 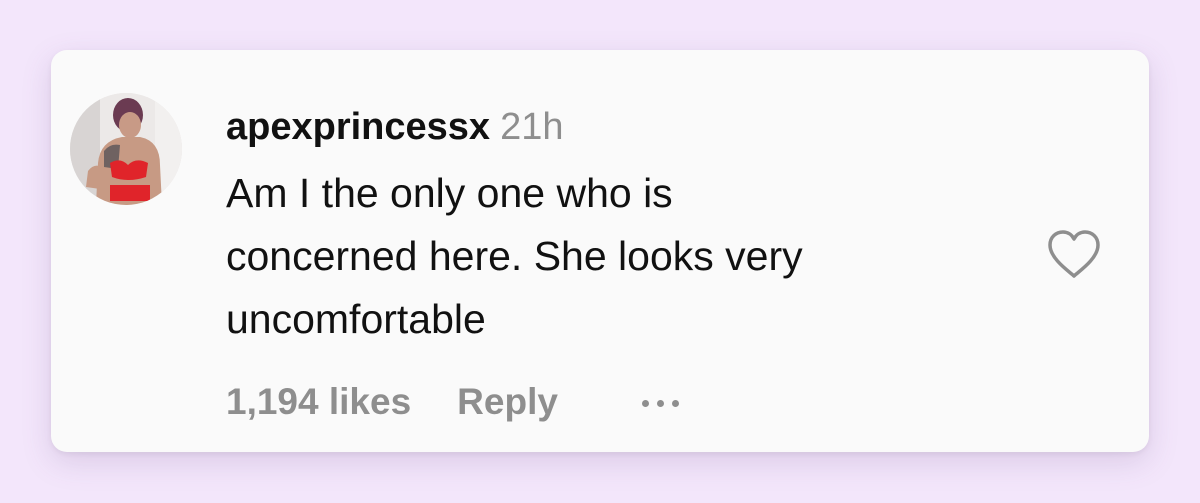 What do you see at coordinates (358, 127) in the screenshot?
I see `username-link: apexprincessx` at bounding box center [358, 127].